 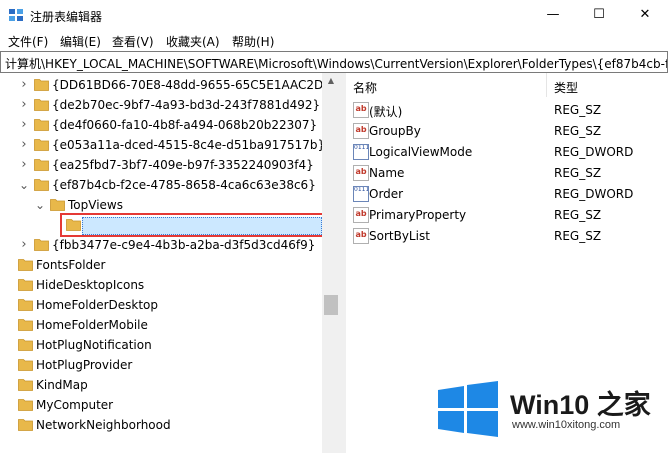 I want to click on tree-item: NetworkNeighborhood, so click(x=162, y=425).